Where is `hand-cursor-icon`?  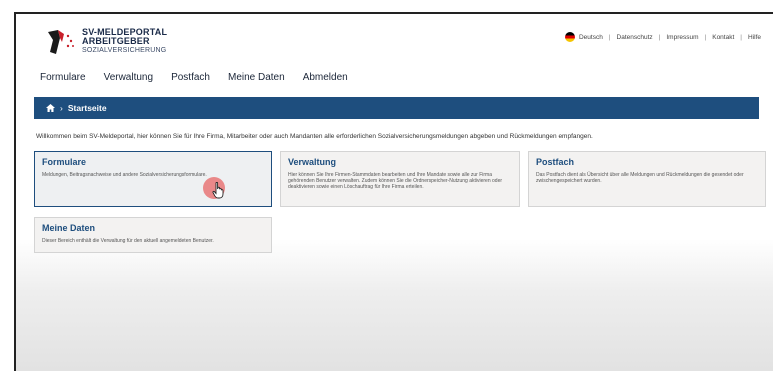
hand-cursor-icon is located at coordinates (218, 190).